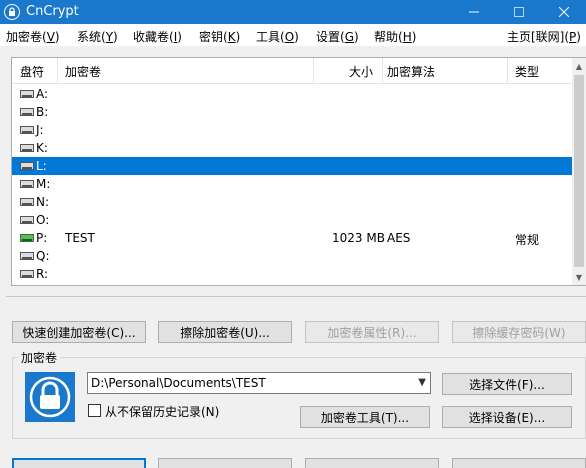  I want to click on size-cell: 1023 MB, so click(358, 238).